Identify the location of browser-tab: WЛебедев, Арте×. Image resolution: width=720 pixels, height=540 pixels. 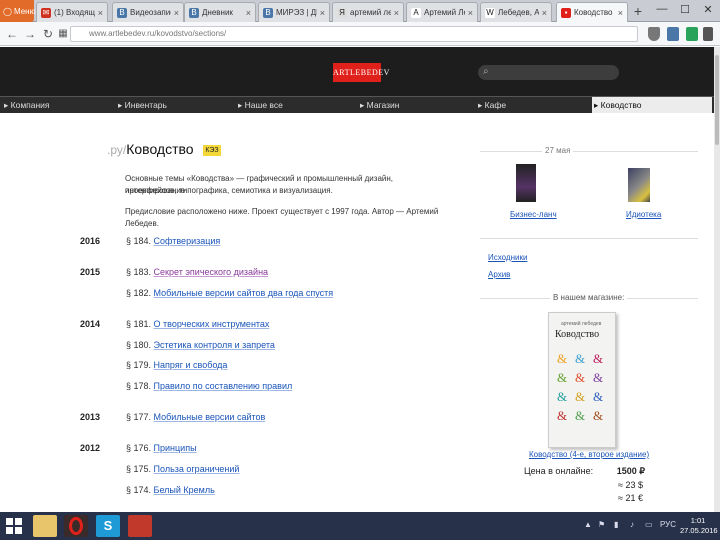
(516, 12).